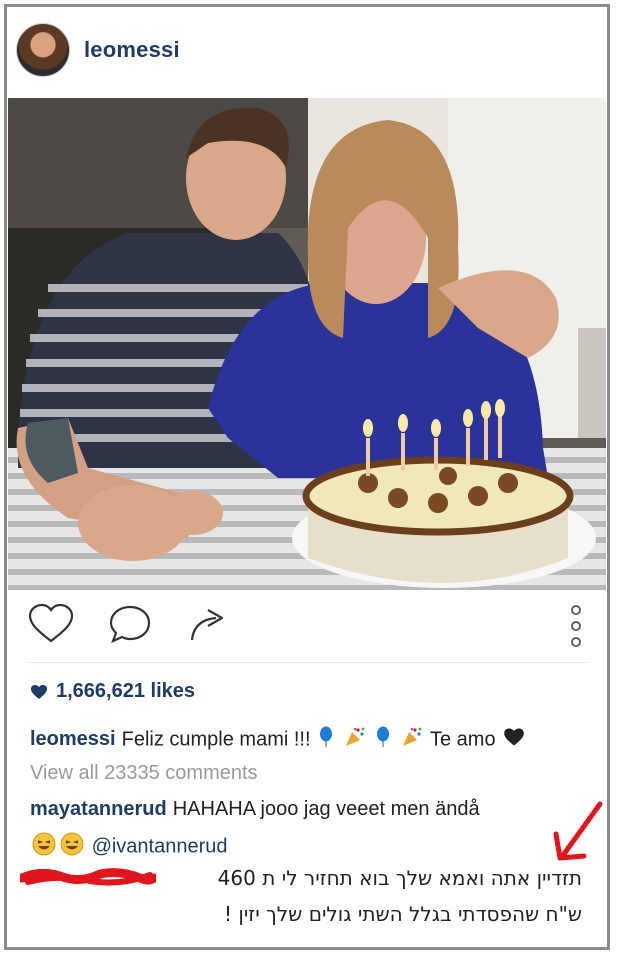  I want to click on post-header: leomessi, so click(98, 50).